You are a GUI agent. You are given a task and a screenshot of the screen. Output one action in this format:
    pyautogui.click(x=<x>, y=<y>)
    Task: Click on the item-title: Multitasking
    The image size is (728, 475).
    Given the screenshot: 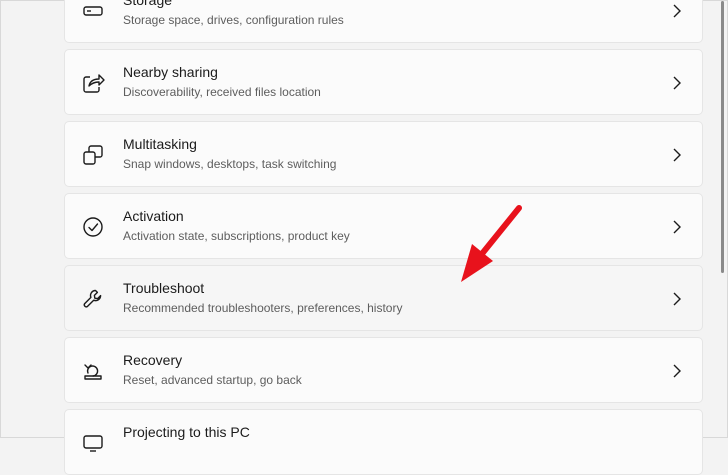 What is the action you would take?
    pyautogui.click(x=160, y=144)
    